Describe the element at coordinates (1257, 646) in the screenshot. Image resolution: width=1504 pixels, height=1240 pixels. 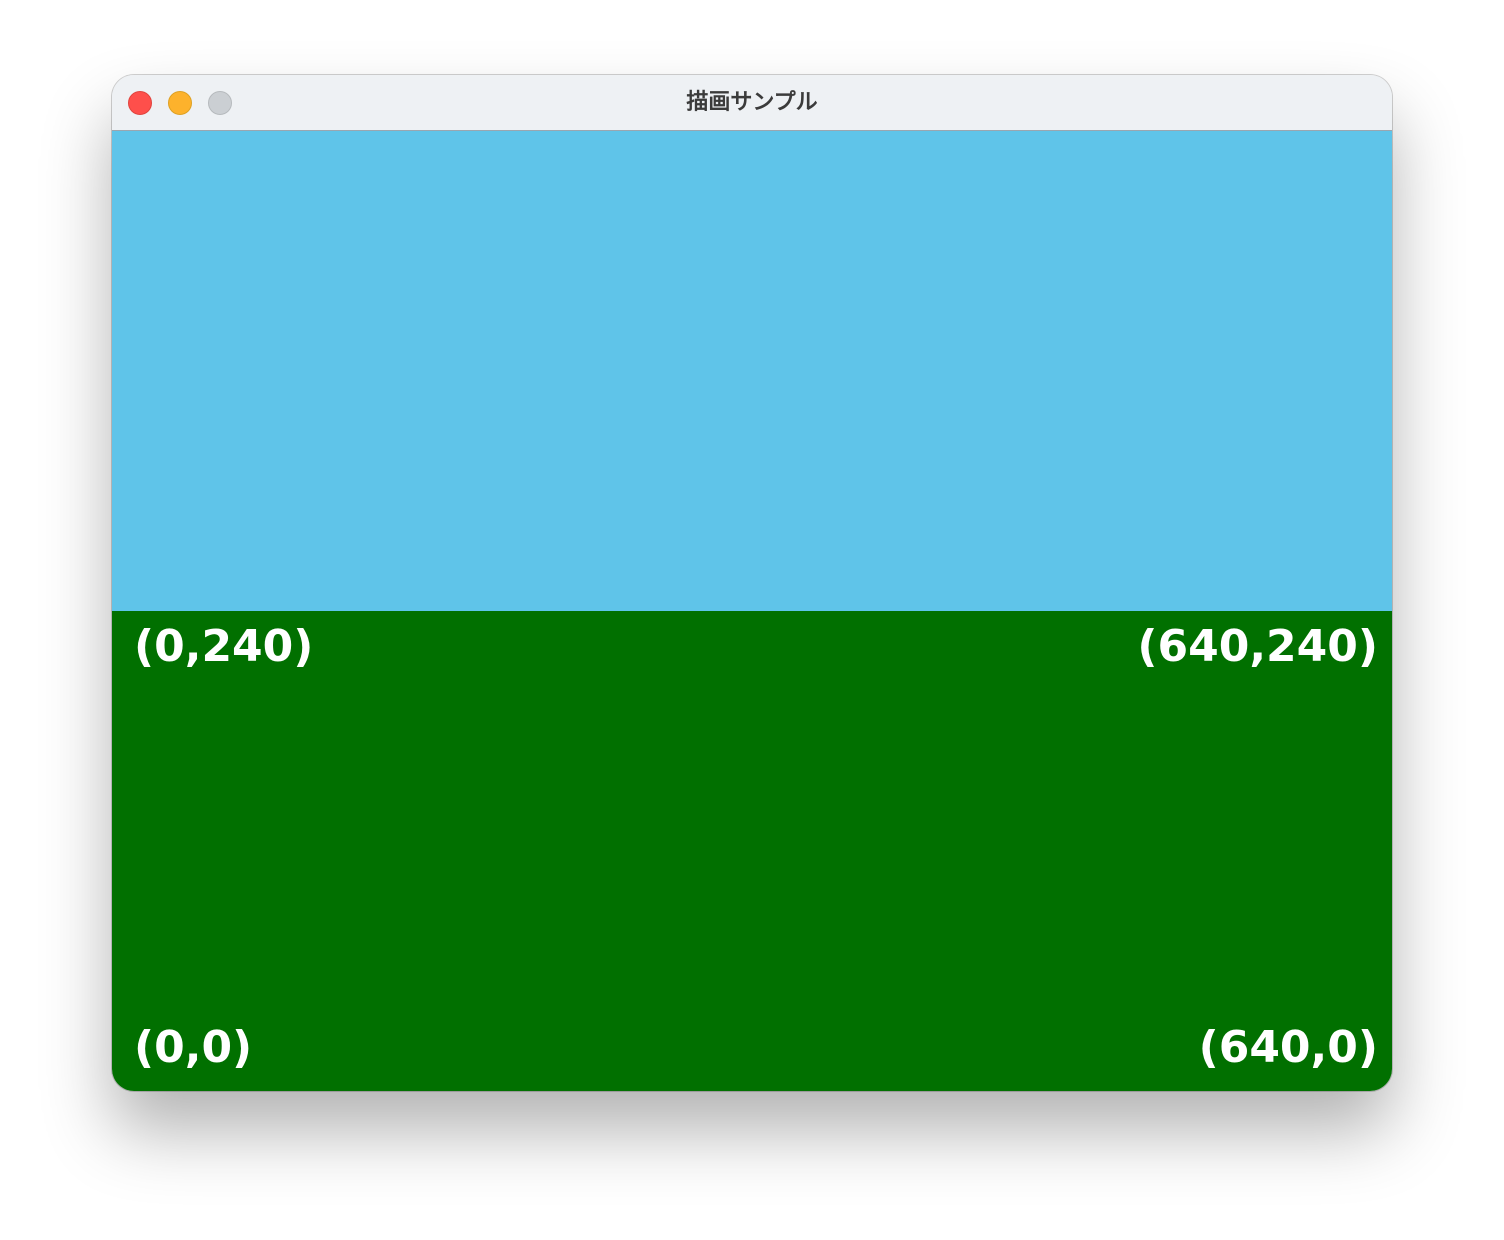
I see `coord-label-top-right: (640,240)` at that location.